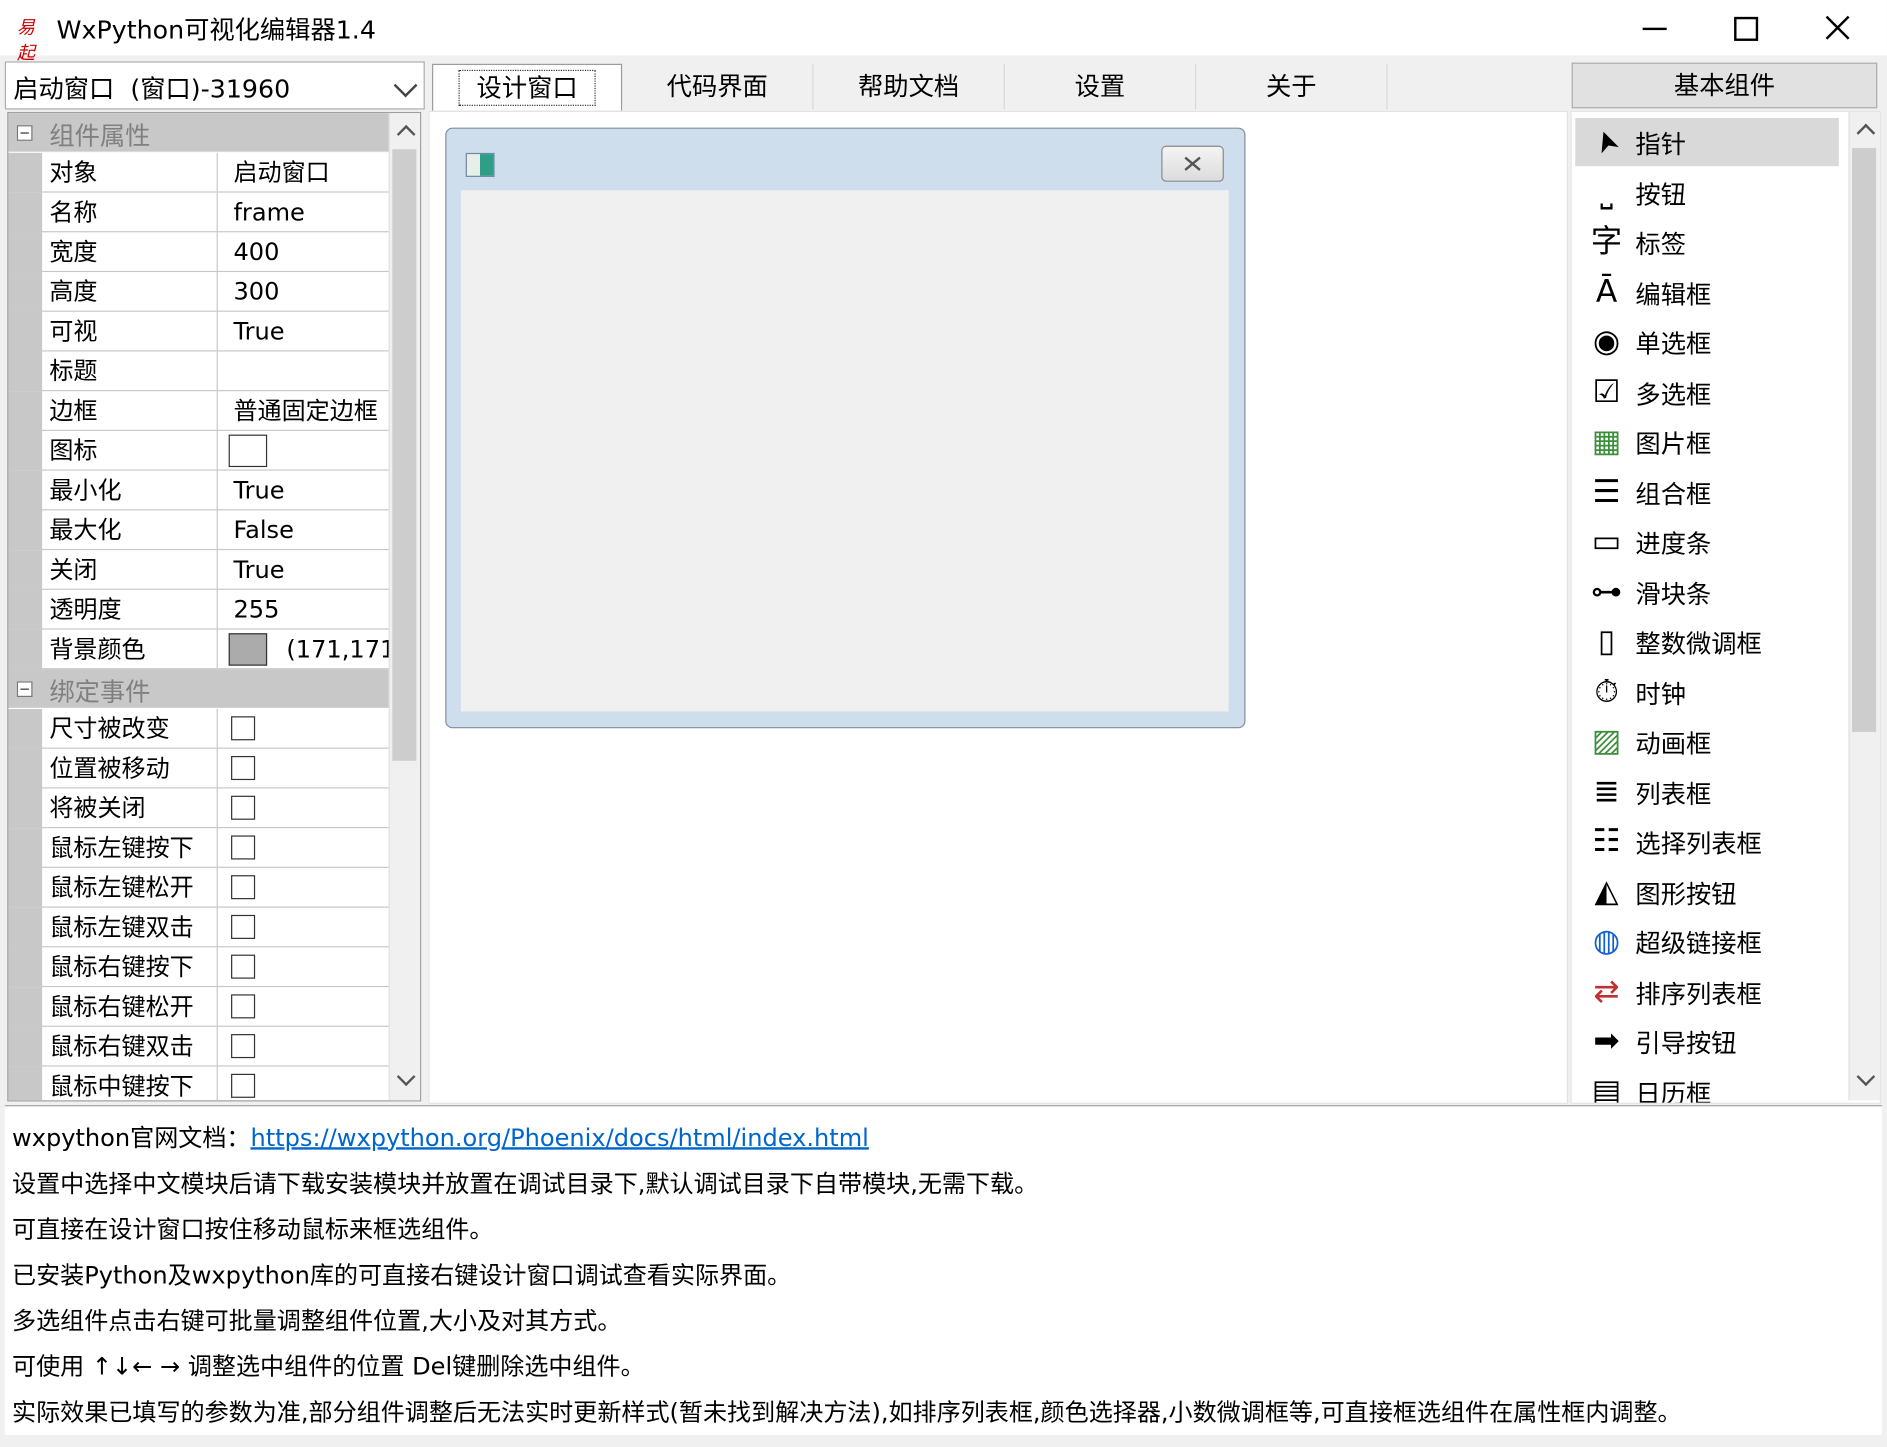  What do you see at coordinates (200, 411) in the screenshot?
I see `property-row: 边框 普通固定边框` at bounding box center [200, 411].